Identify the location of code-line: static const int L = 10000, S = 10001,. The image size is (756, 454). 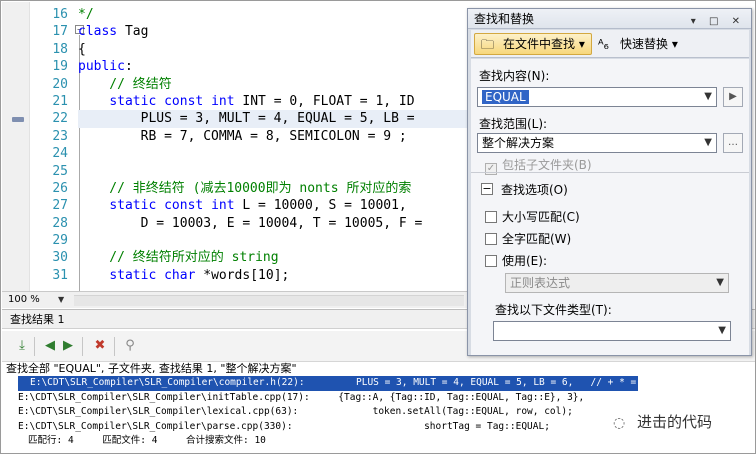
(272, 205).